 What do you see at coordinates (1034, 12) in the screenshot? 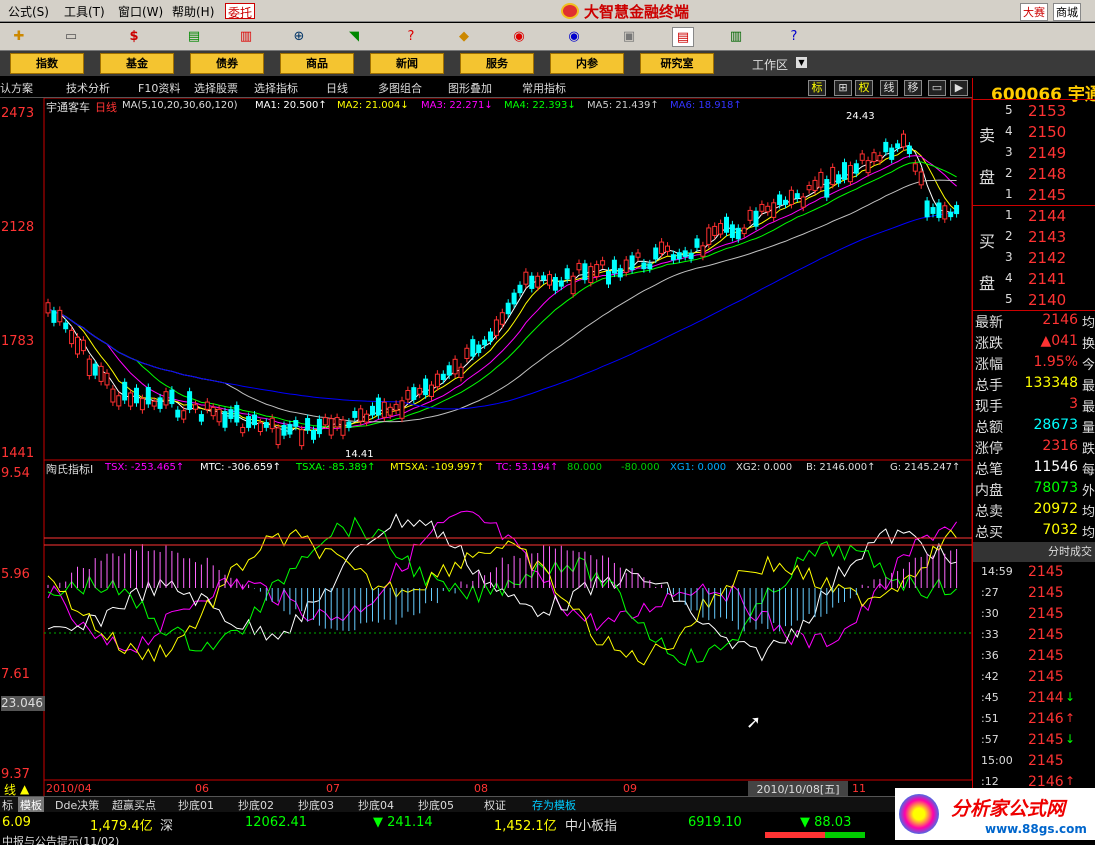
I see `contest-button: 大赛` at bounding box center [1034, 12].